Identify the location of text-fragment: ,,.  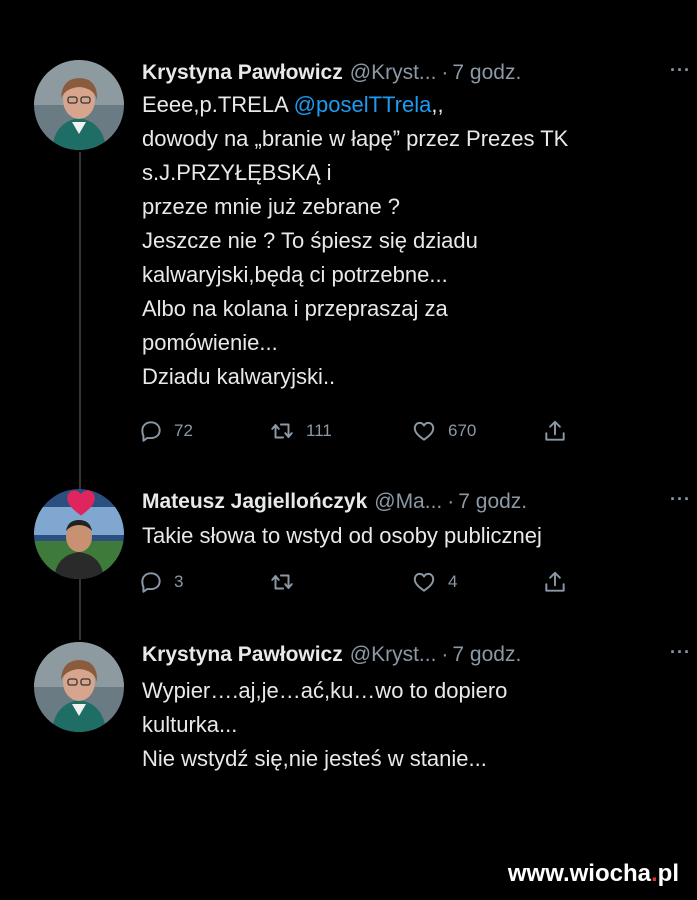
(437, 104).